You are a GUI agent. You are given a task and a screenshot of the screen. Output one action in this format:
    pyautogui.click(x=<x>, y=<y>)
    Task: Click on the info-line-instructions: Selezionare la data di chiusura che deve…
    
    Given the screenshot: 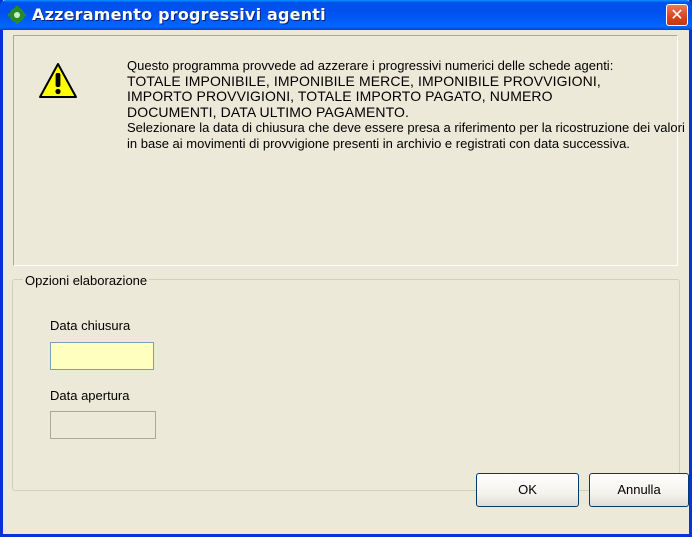 What is the action you would take?
    pyautogui.click(x=406, y=135)
    